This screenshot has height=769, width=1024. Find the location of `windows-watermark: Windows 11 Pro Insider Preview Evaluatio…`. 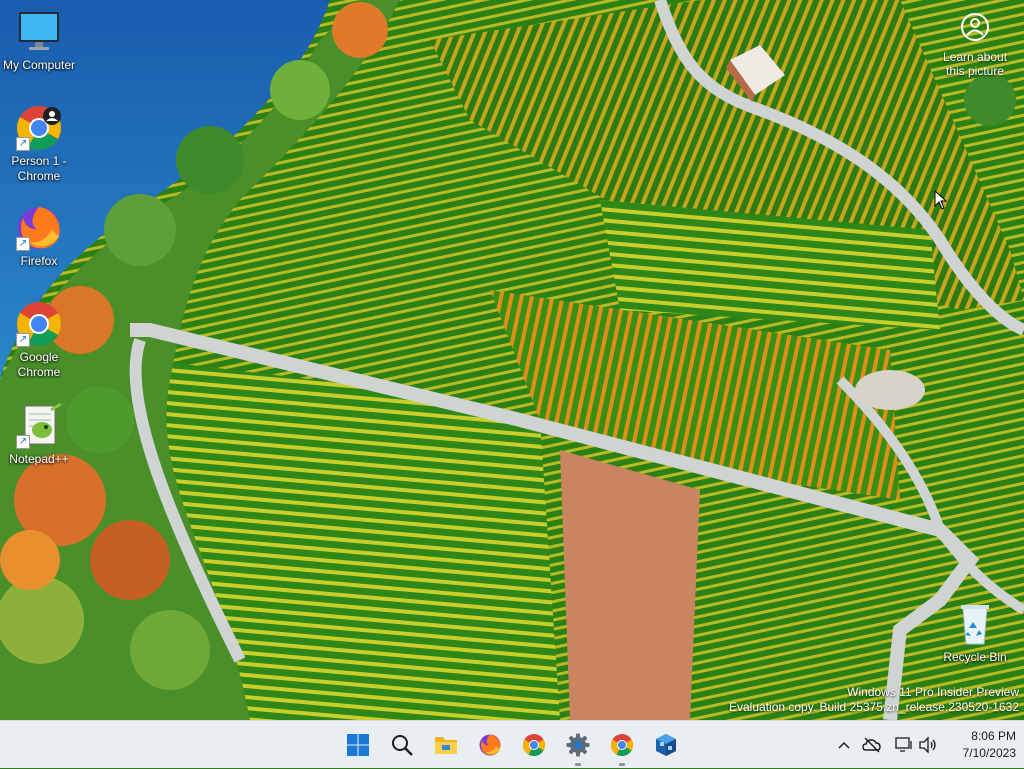

windows-watermark: Windows 11 Pro Insider Preview Evaluatio… is located at coordinates (874, 700).